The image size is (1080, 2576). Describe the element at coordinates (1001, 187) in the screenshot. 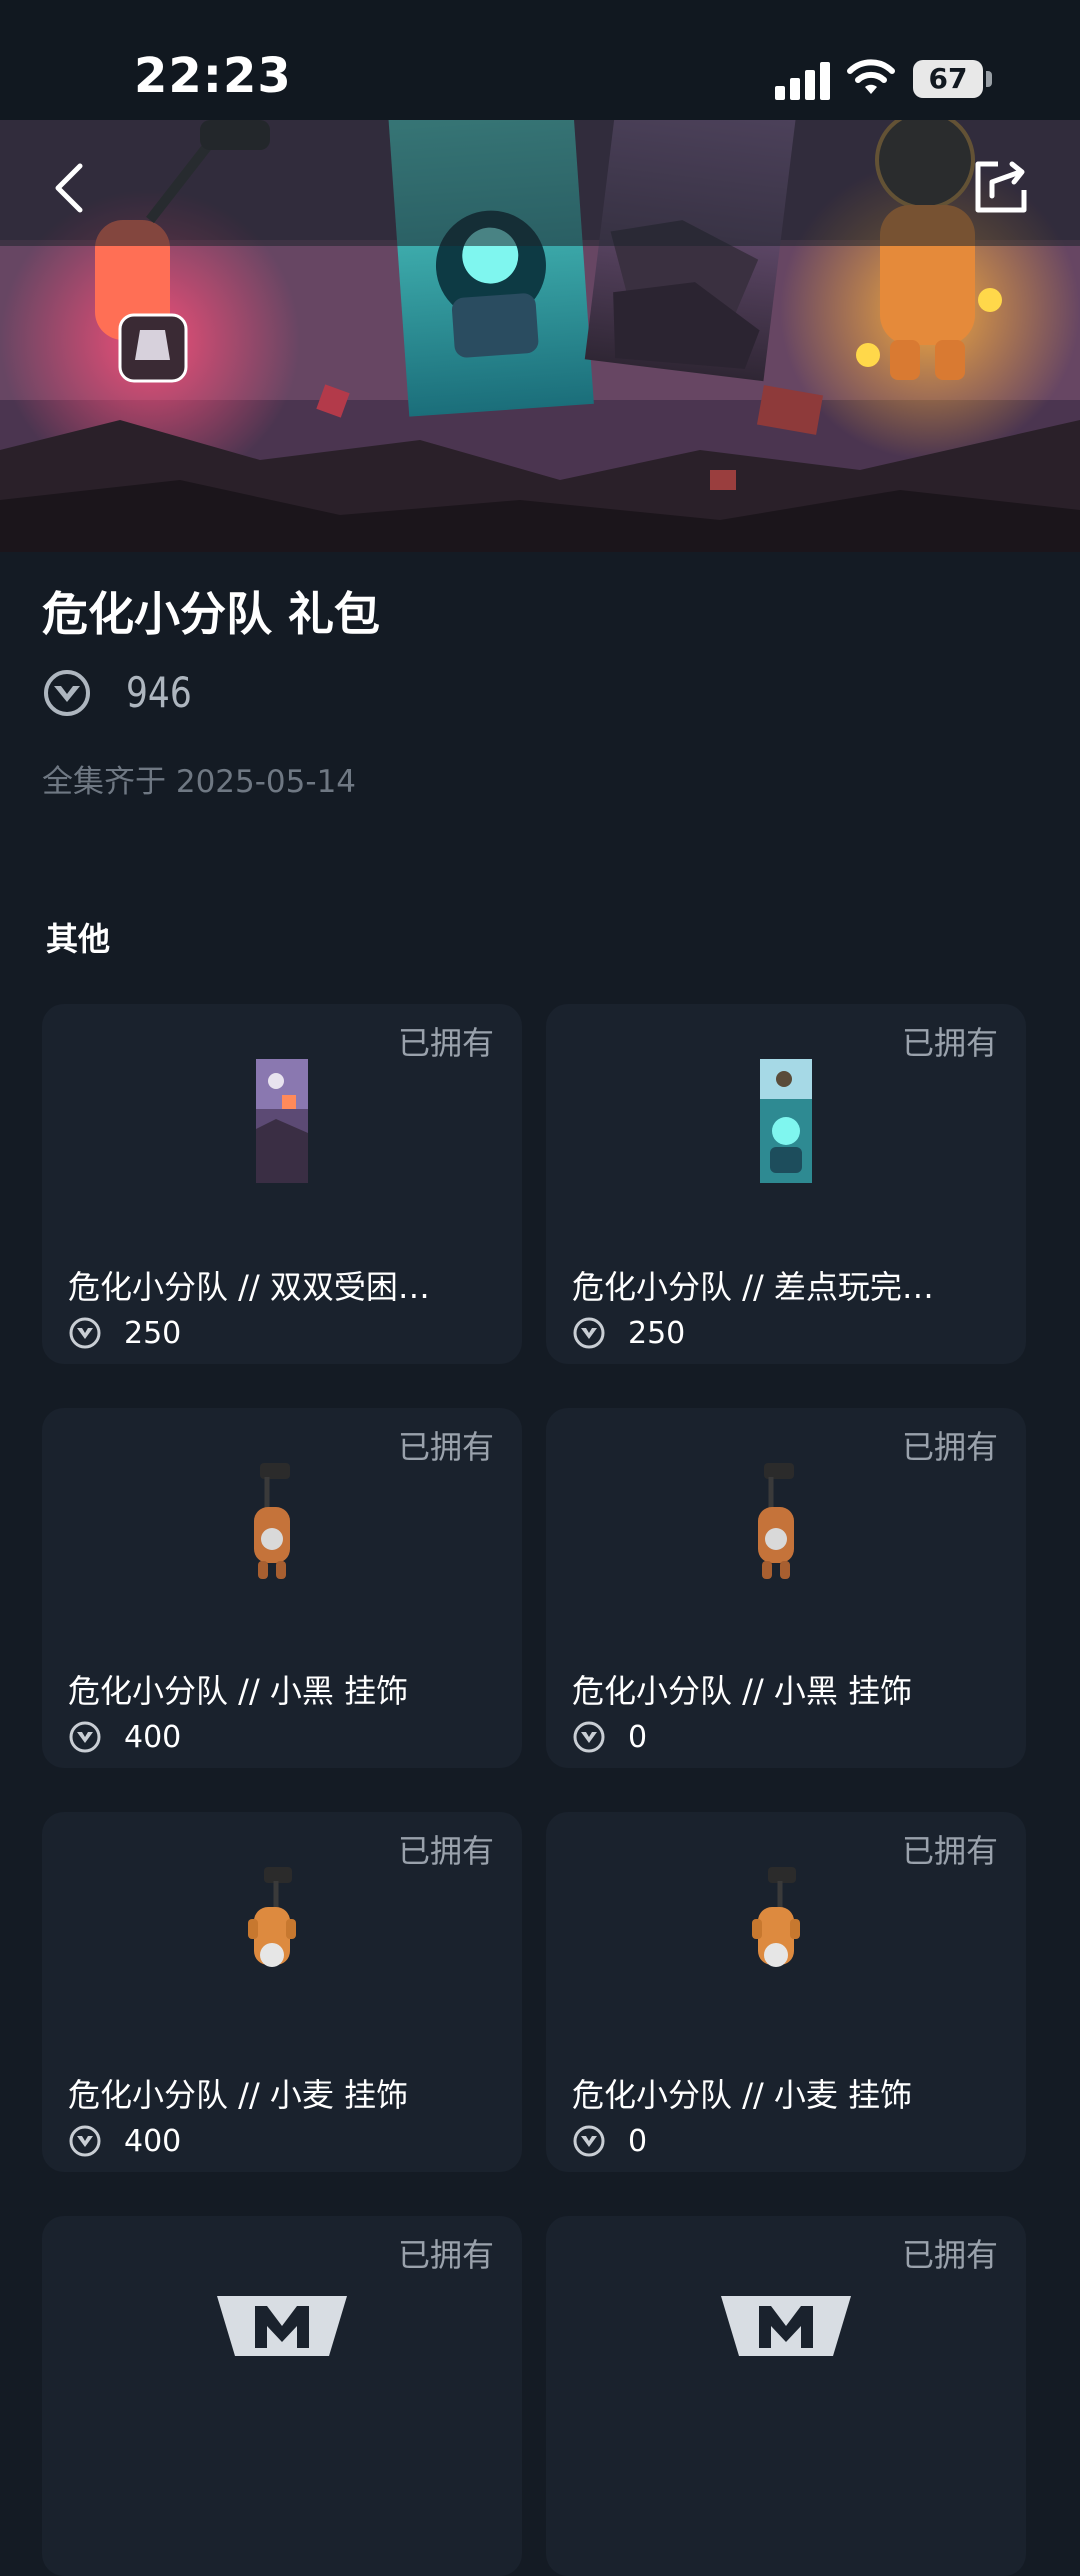

I see `share-icon` at that location.